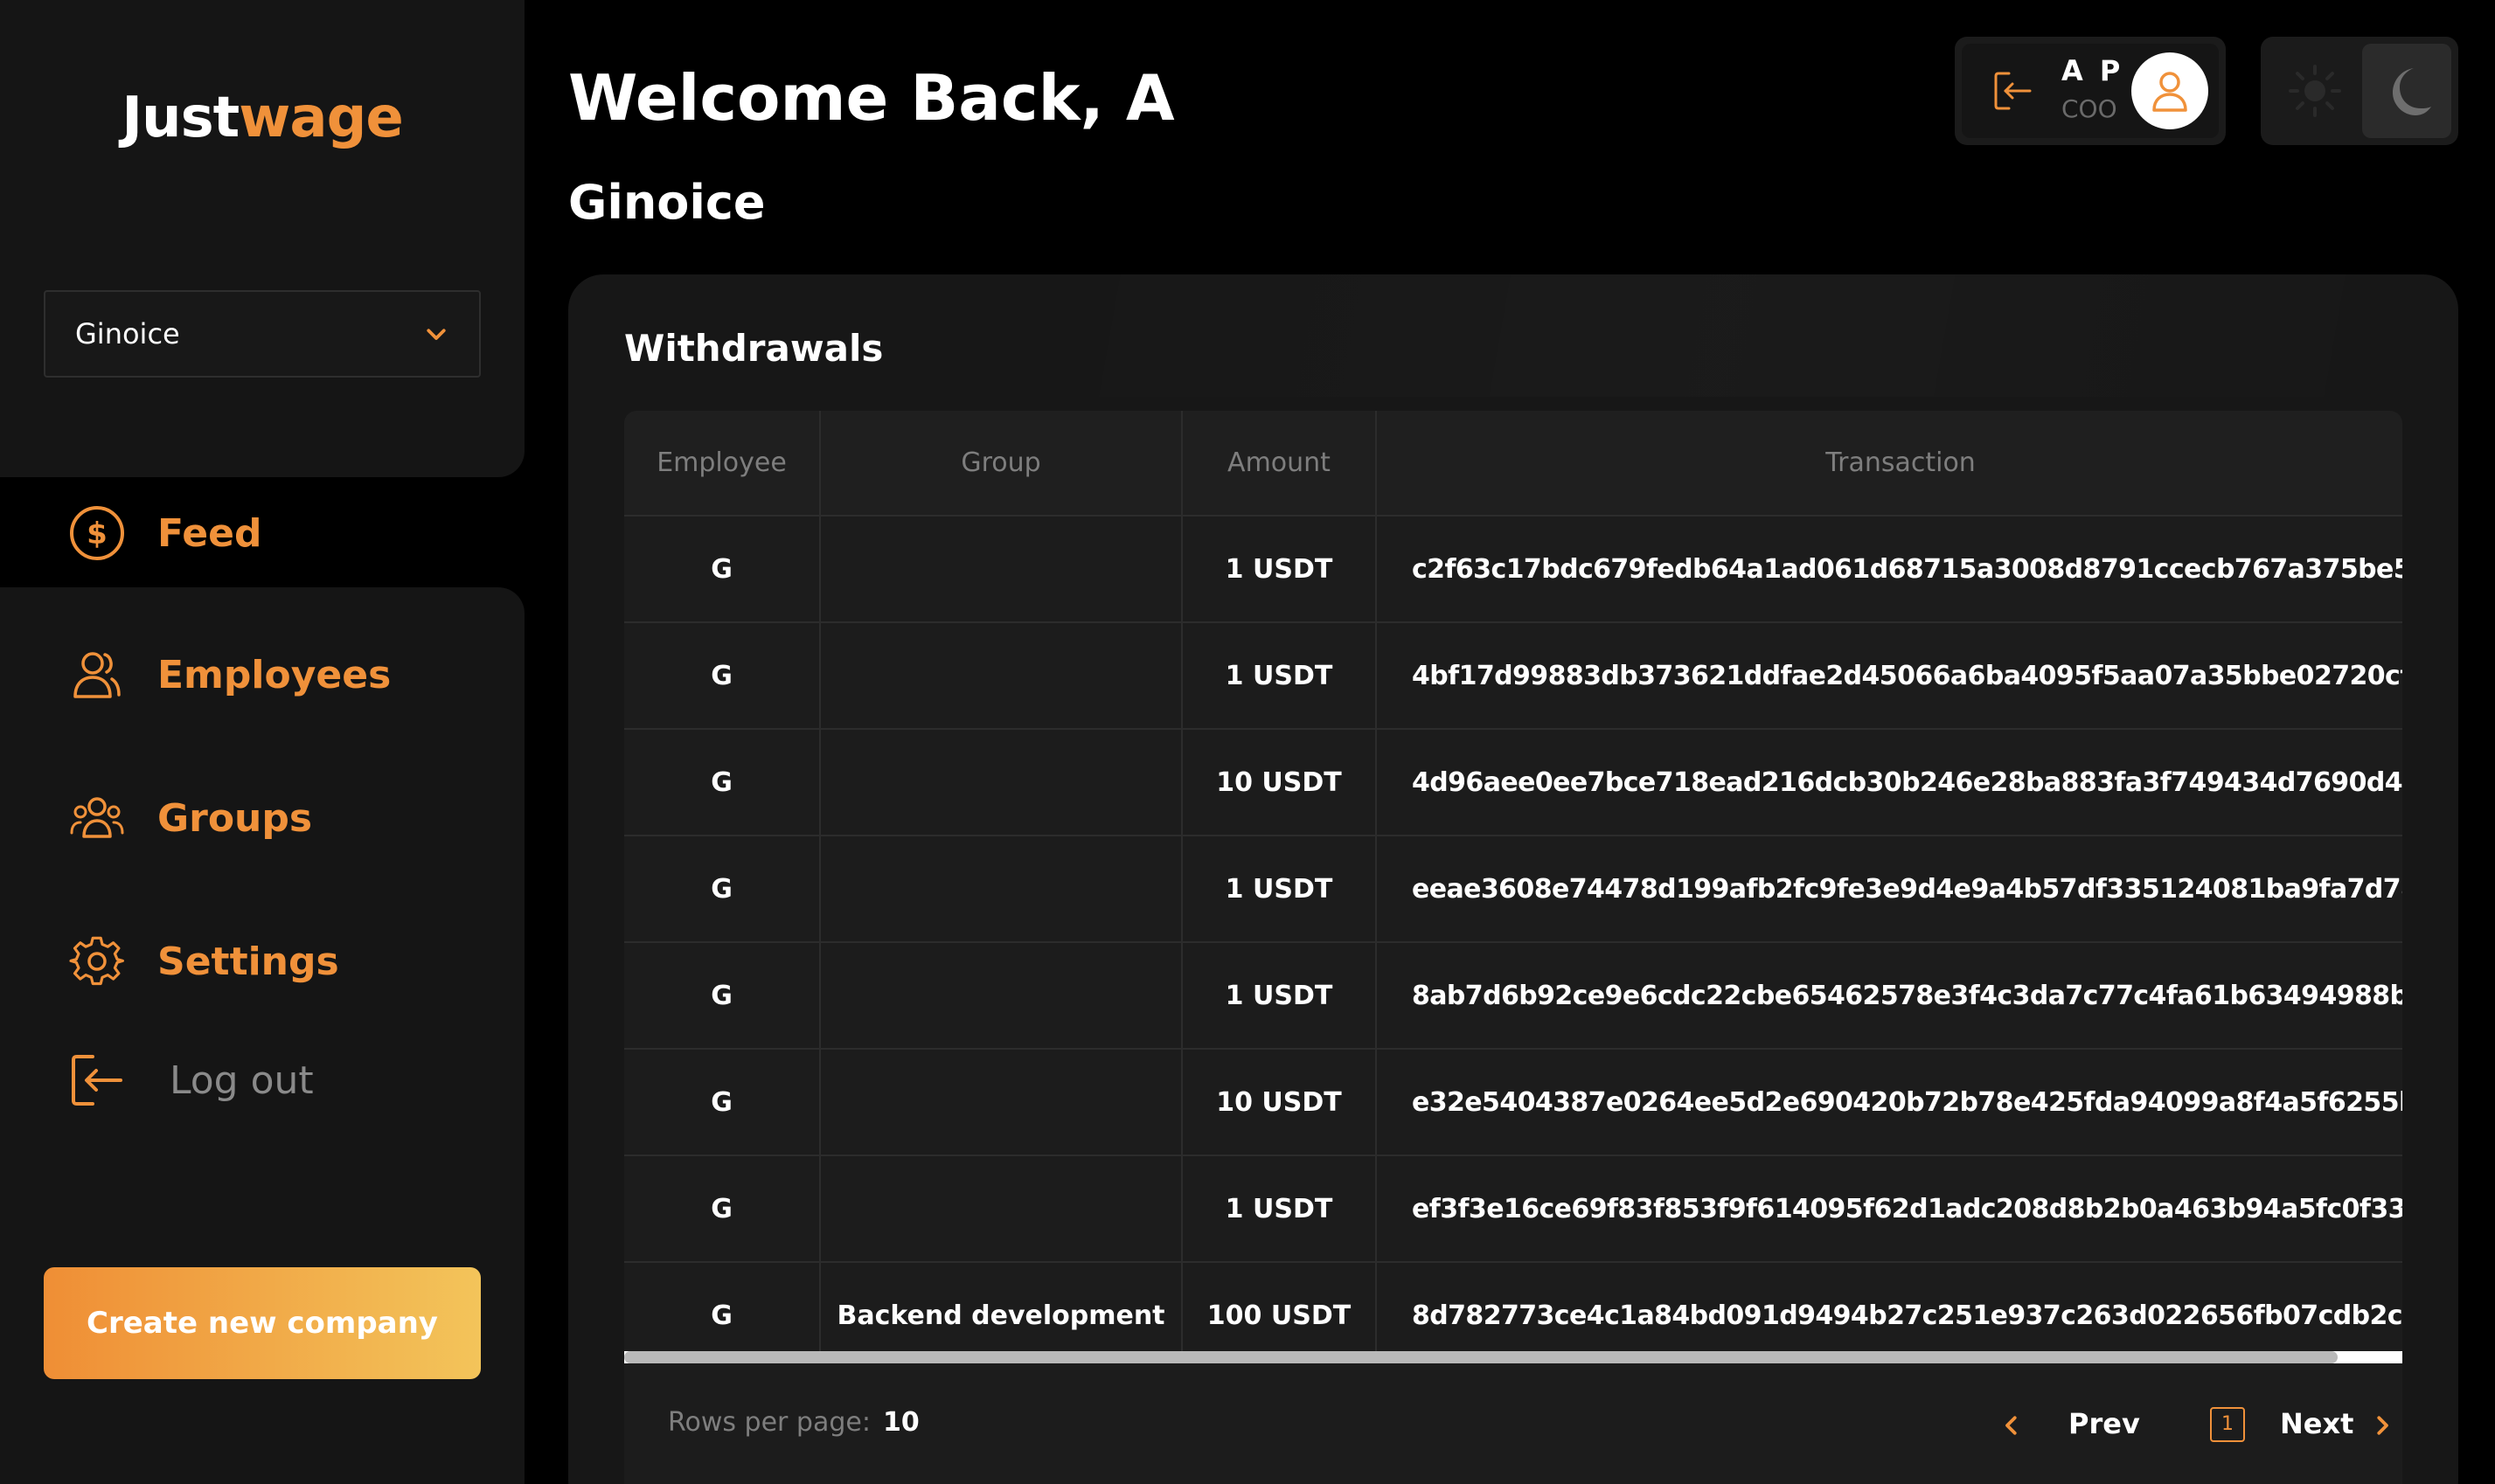 This screenshot has width=2495, height=1484. What do you see at coordinates (436, 334) in the screenshot?
I see `chevron-down-icon` at bounding box center [436, 334].